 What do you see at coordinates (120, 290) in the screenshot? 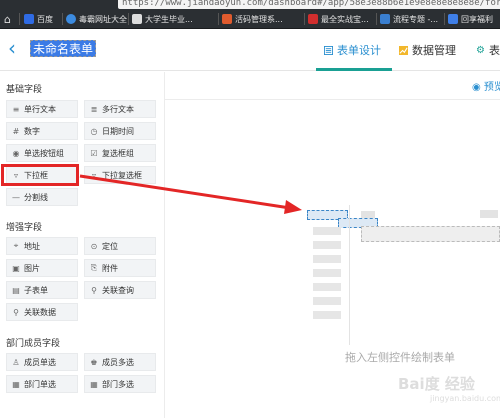
I see `field-related-query: ⚲ 关联查询` at bounding box center [120, 290].